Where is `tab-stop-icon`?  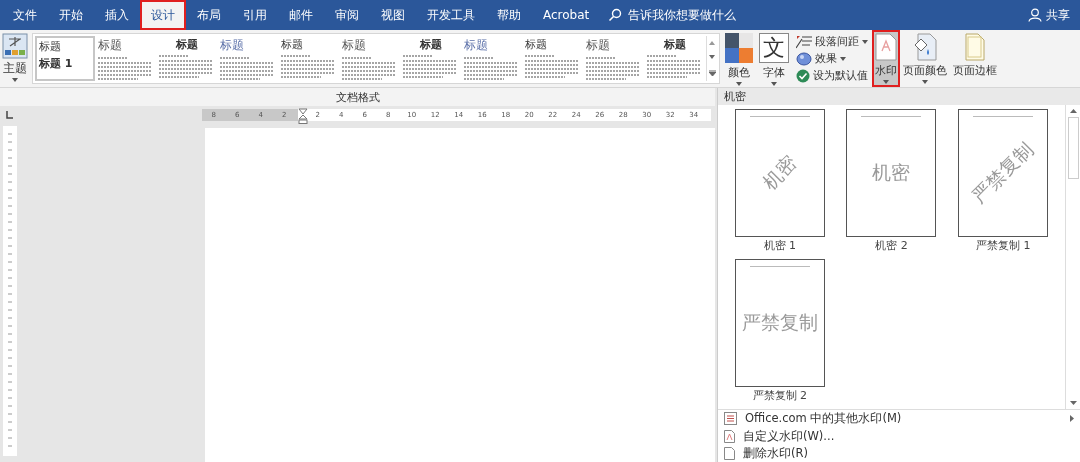
tab-stop-icon is located at coordinates (9, 115).